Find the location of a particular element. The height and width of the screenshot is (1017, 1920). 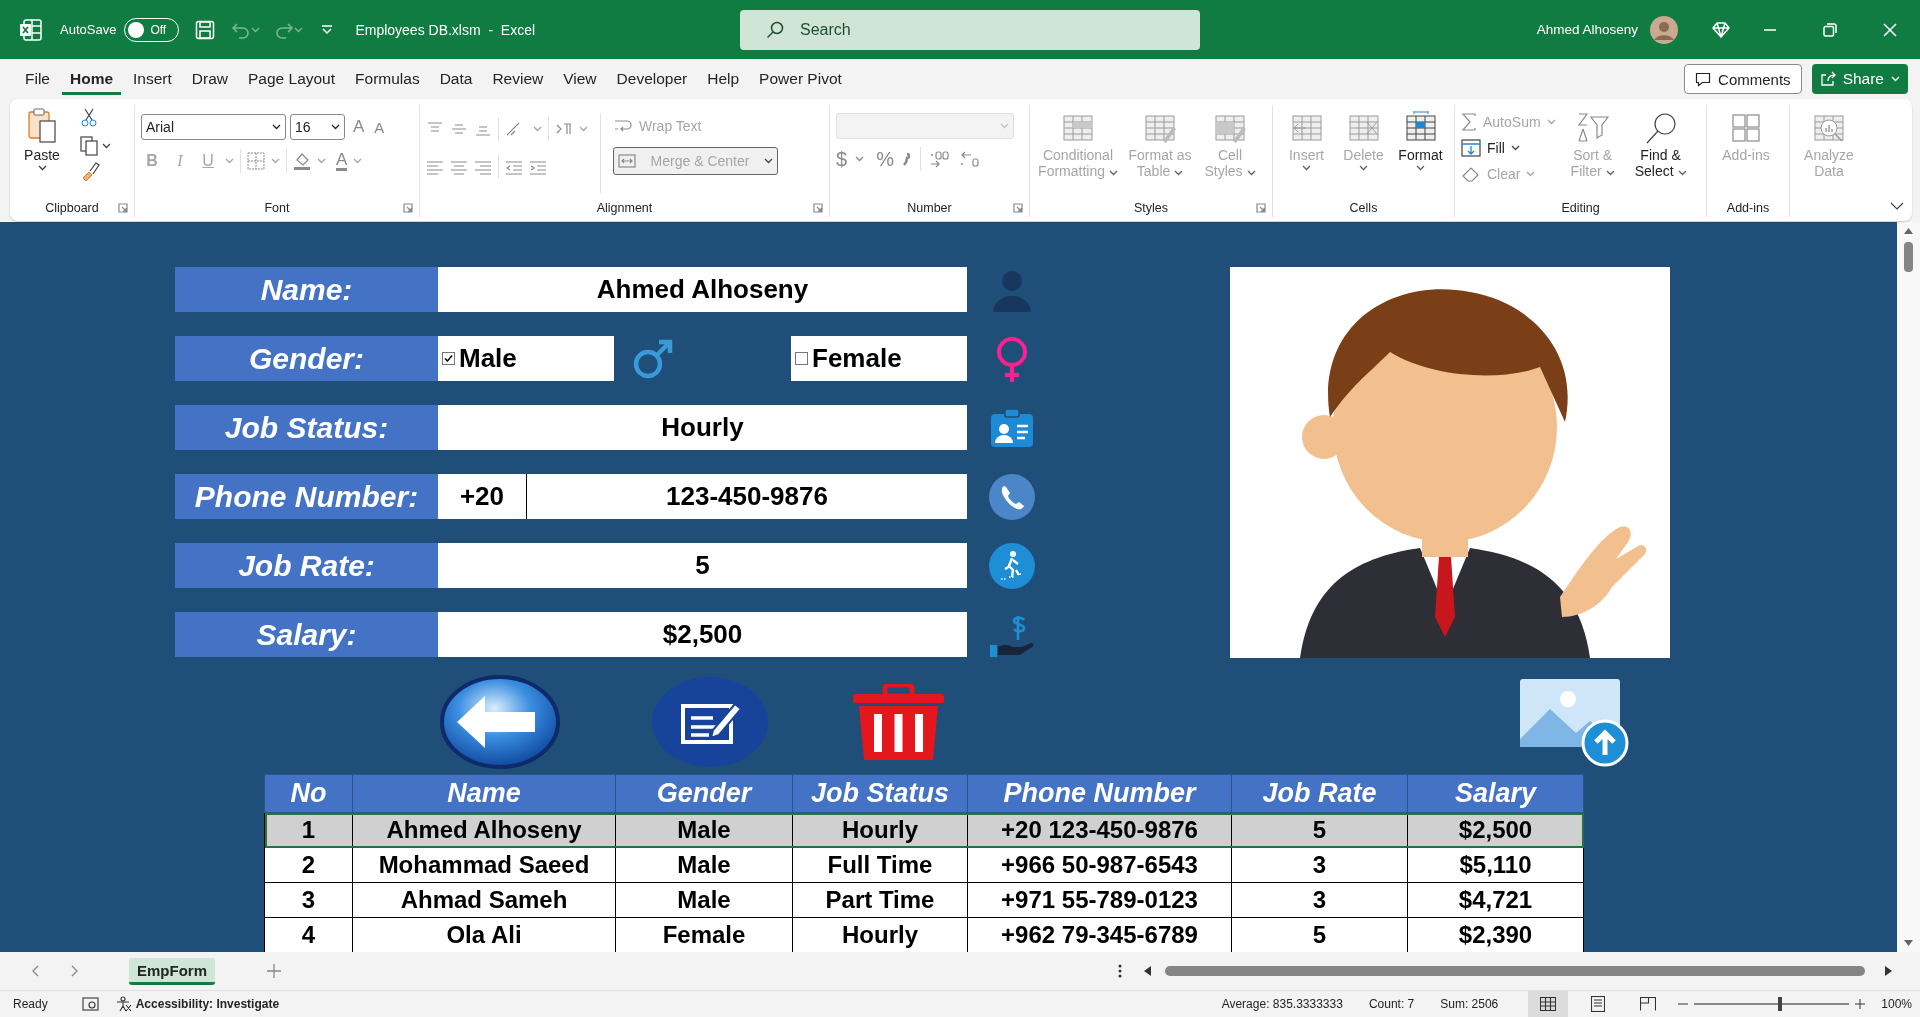

field-value: 5 is located at coordinates (702, 565).